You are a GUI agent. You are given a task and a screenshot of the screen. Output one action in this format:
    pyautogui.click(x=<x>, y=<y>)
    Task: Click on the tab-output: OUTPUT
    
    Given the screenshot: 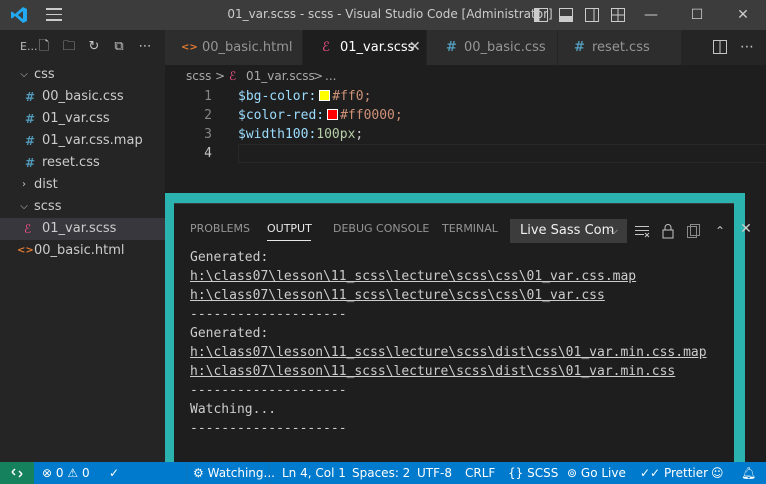 What is the action you would take?
    pyautogui.click(x=289, y=228)
    